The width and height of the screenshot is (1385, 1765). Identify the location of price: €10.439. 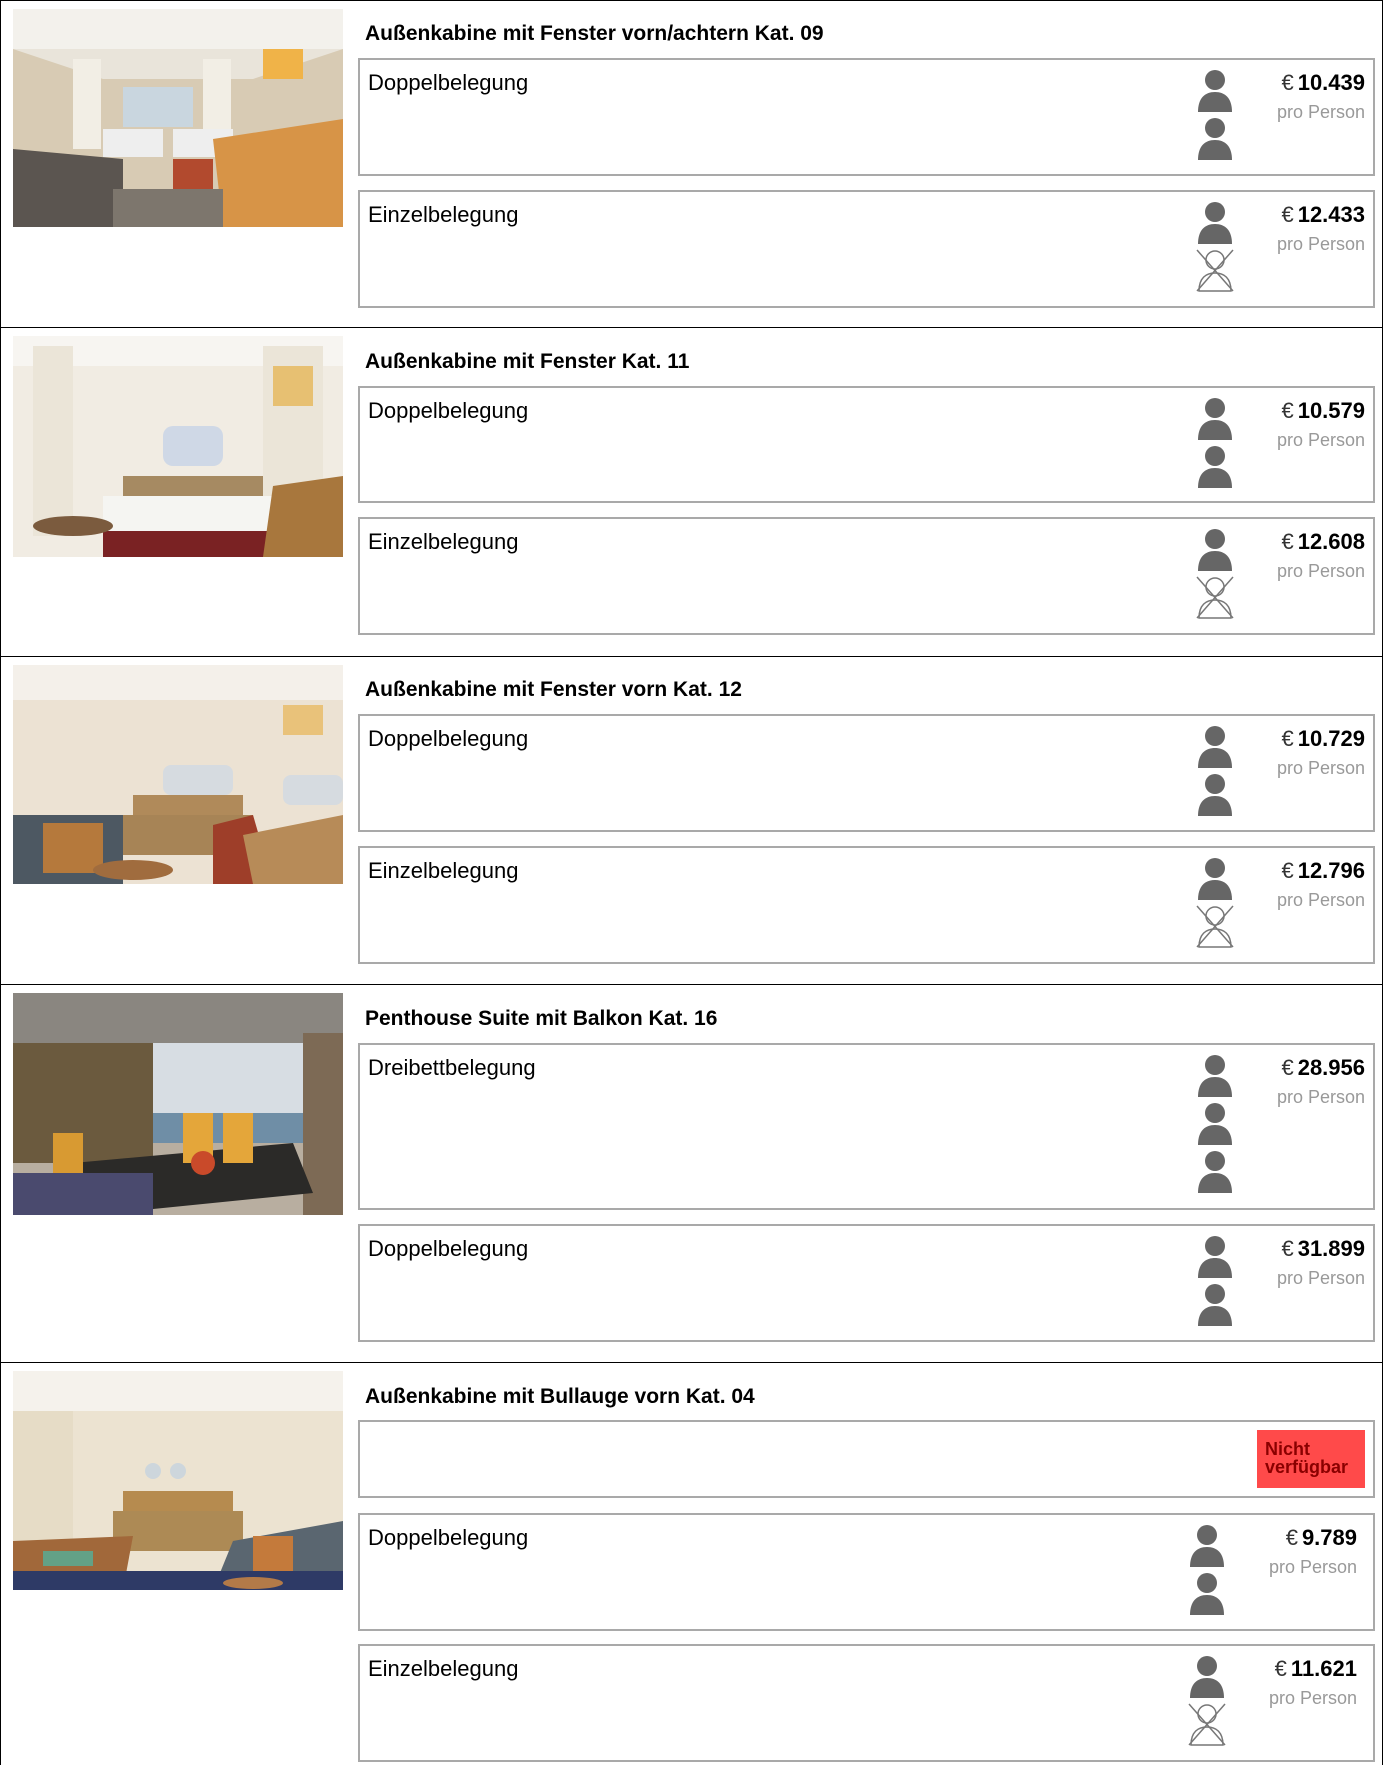
(1321, 83).